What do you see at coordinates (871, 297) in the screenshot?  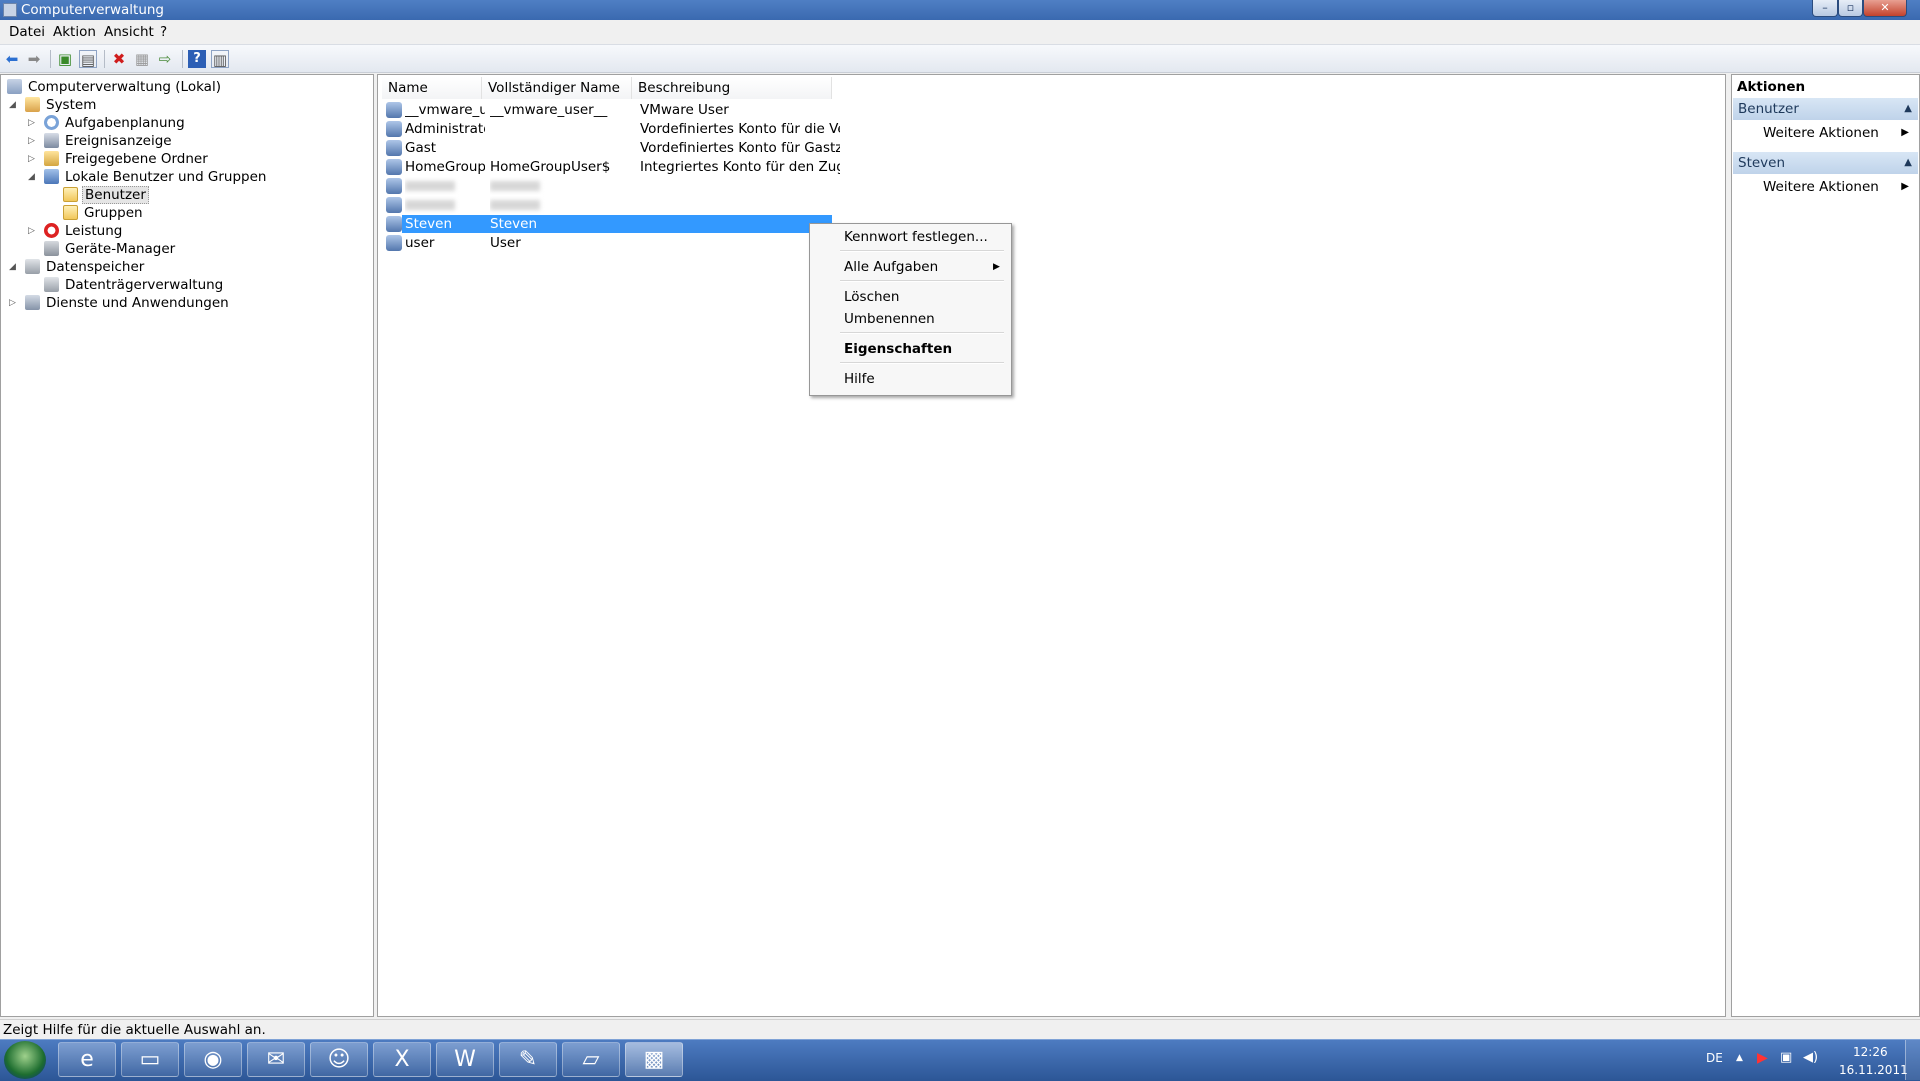 I see `menu-item-loeschen: Löschen` at bounding box center [871, 297].